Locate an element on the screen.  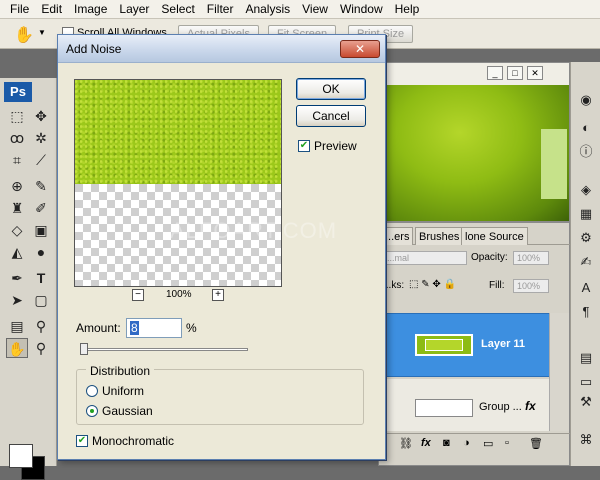
group-thumbnail is located at coordinates (444, 408).